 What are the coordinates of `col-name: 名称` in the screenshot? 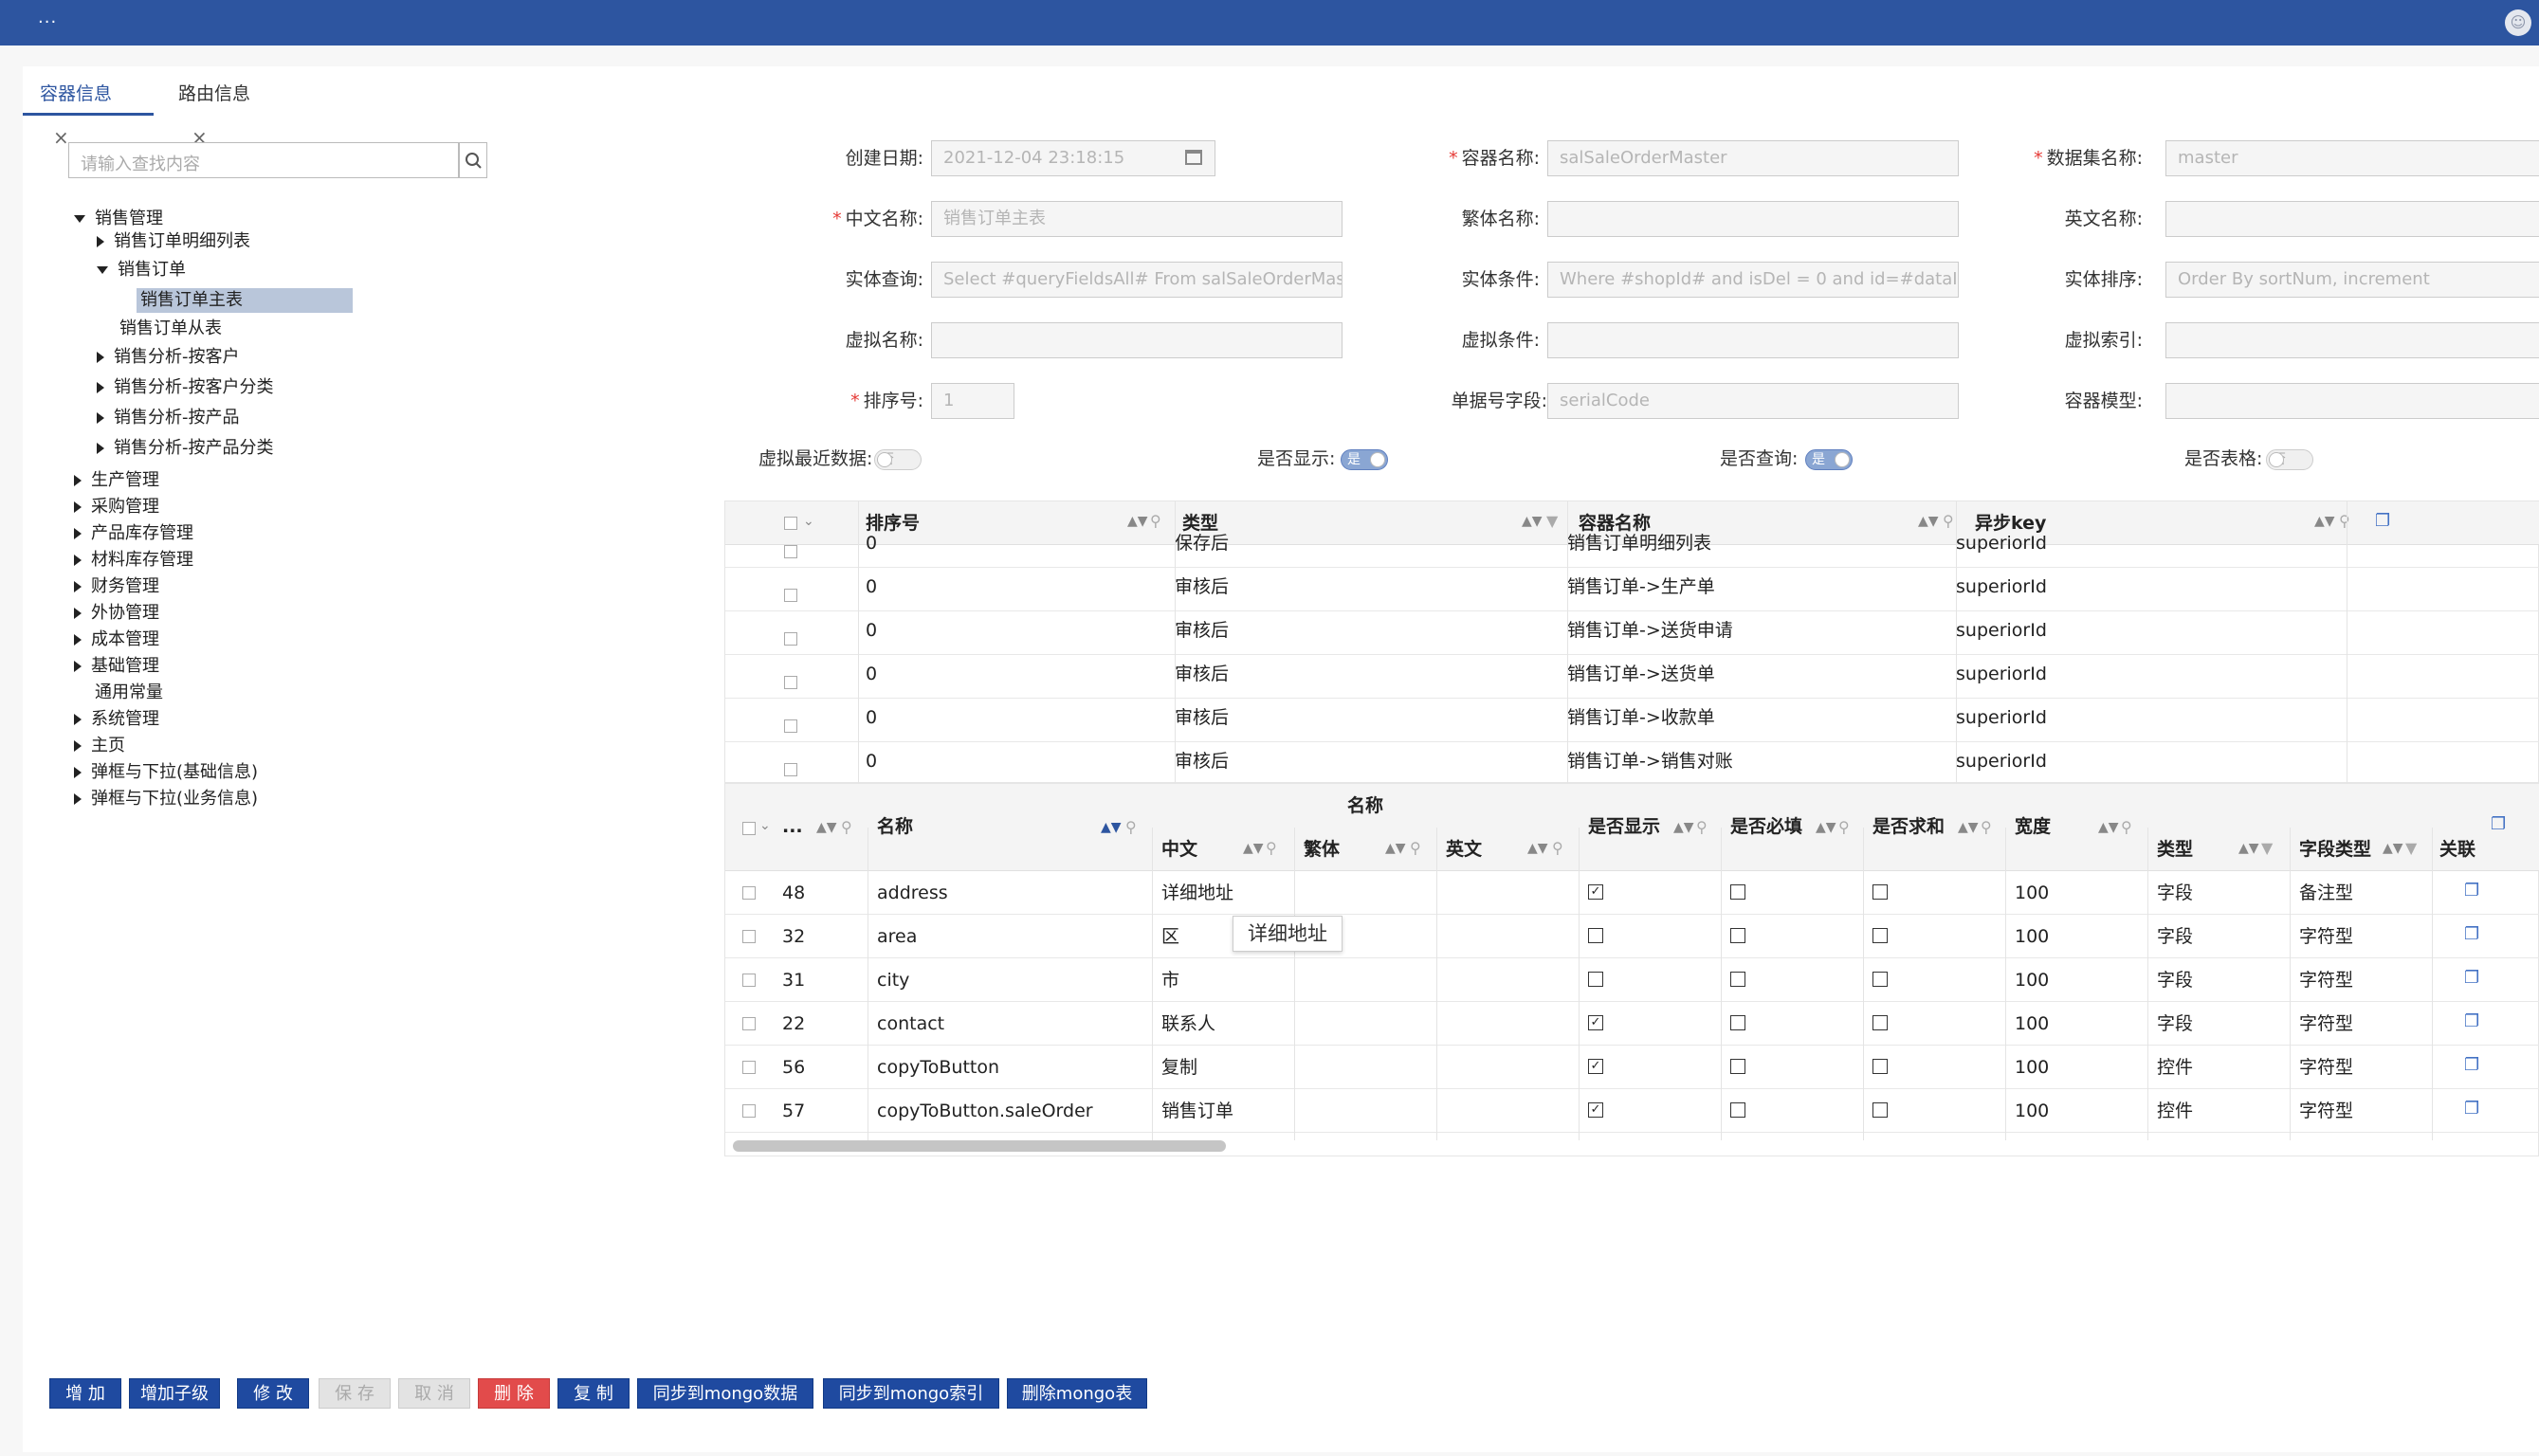 It's located at (895, 826).